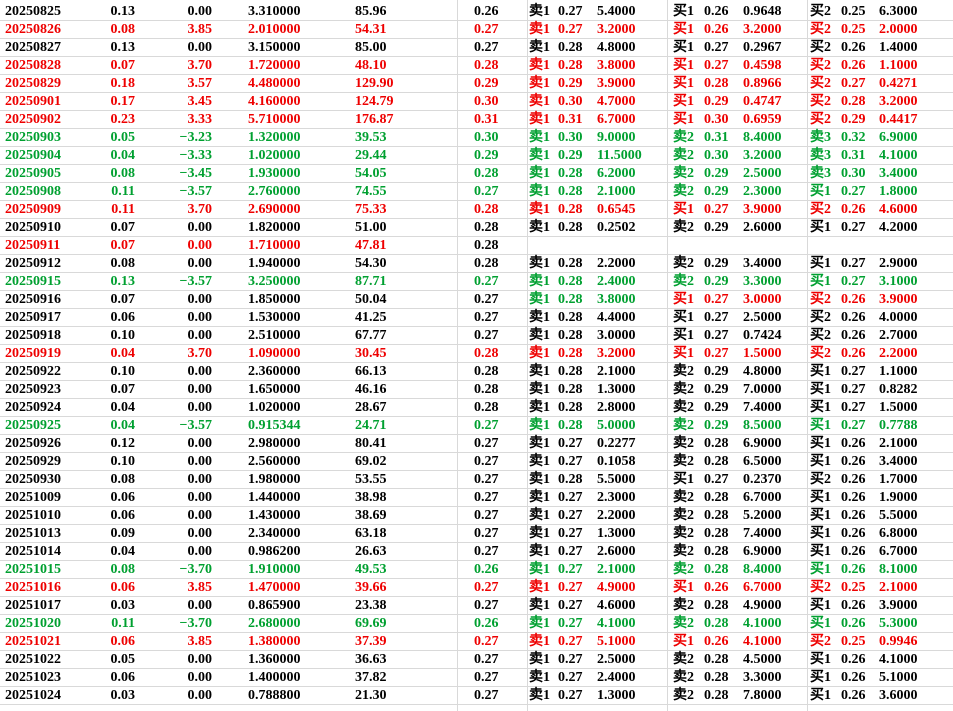 This screenshot has width=953, height=711. Describe the element at coordinates (295, 318) in the screenshot. I see `cell-volume: 1.530000` at that location.